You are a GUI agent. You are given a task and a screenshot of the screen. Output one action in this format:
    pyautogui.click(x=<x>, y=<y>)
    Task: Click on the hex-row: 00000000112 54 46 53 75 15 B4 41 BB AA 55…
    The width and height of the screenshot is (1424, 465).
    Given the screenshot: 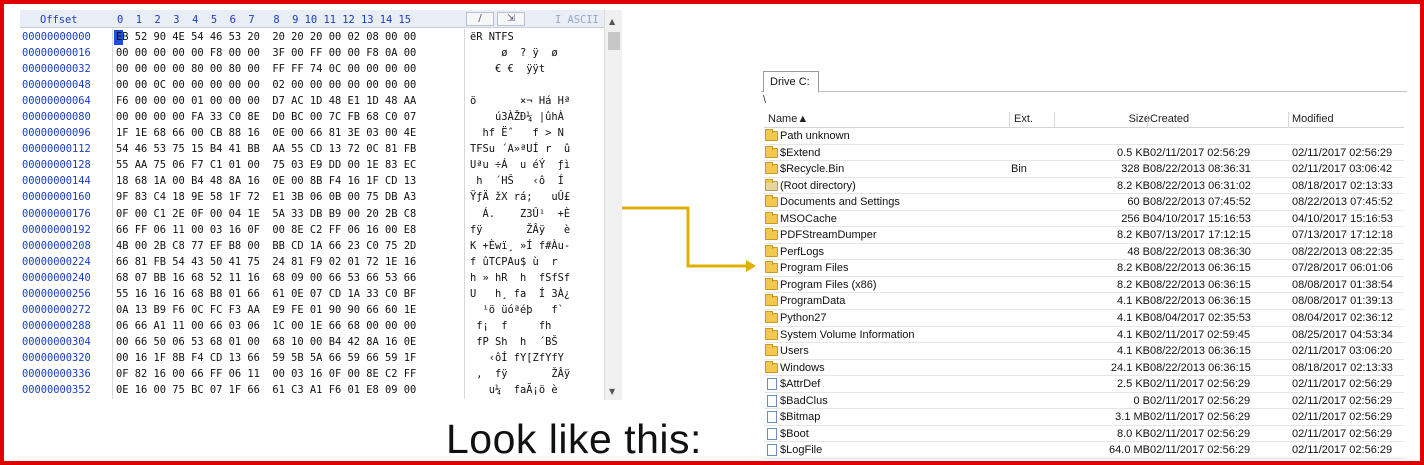 What is the action you would take?
    pyautogui.click(x=312, y=149)
    